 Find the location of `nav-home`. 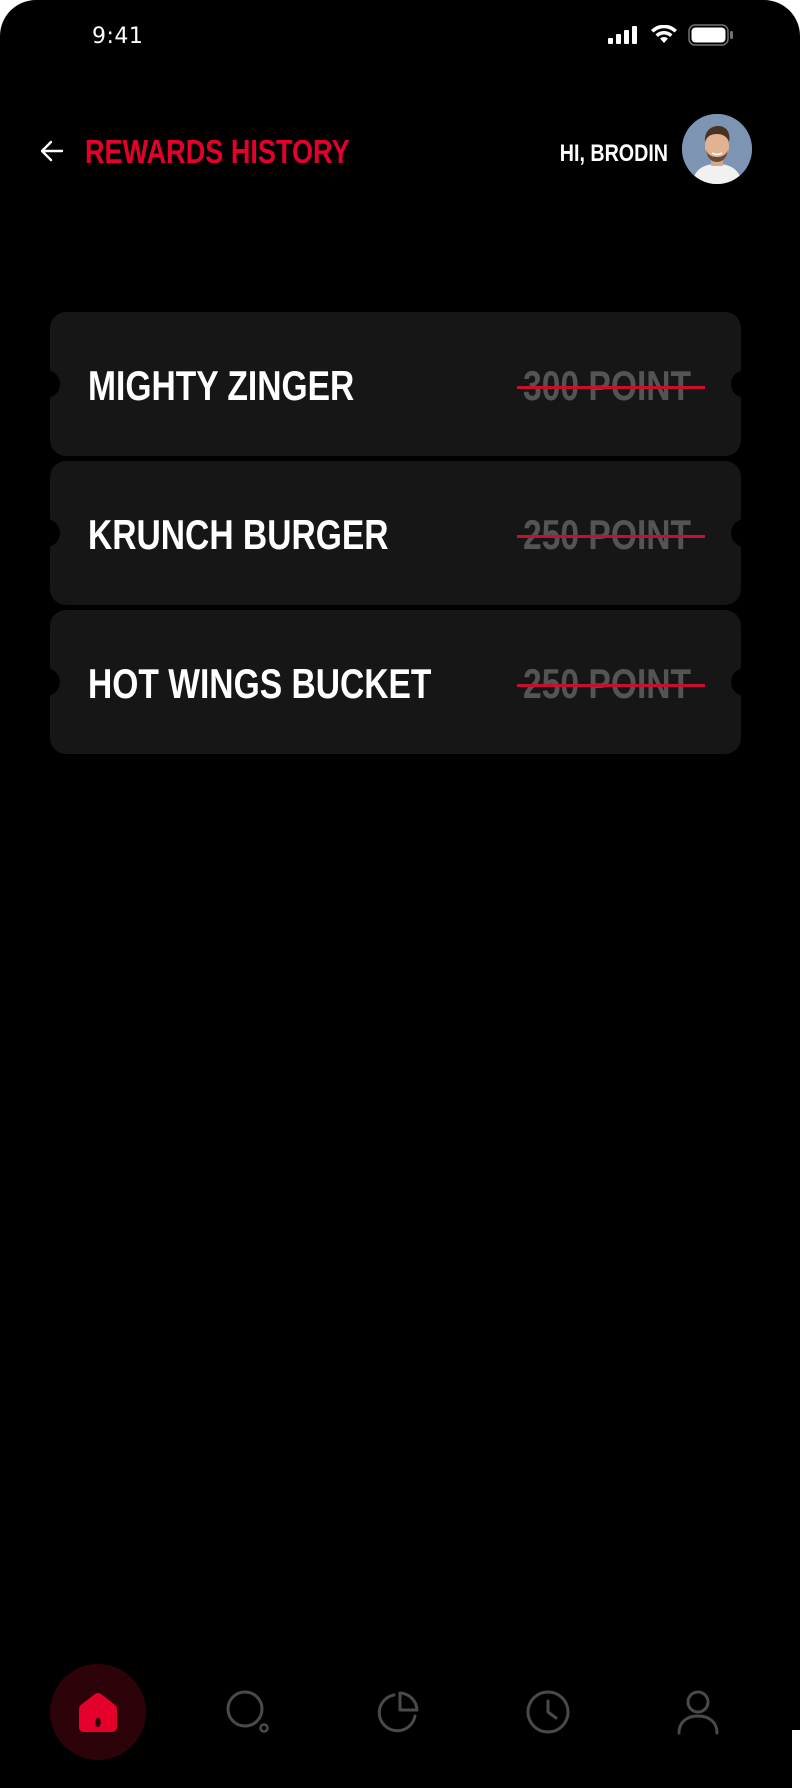

nav-home is located at coordinates (98, 1712).